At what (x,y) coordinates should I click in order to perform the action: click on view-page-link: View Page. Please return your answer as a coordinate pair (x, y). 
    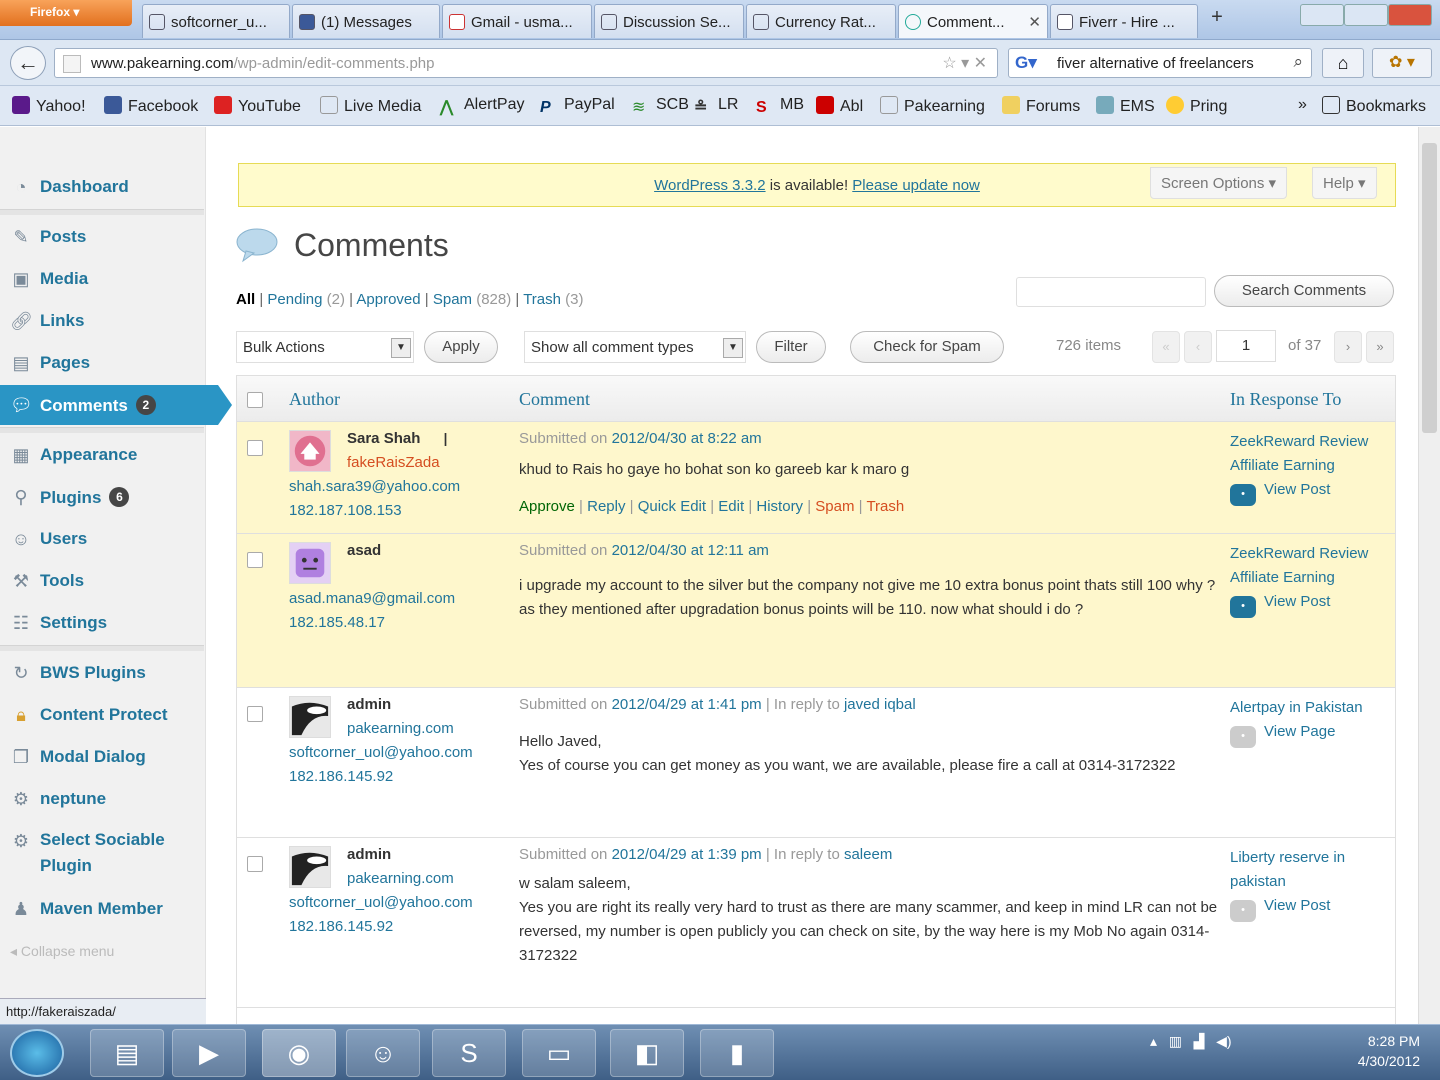
    Looking at the image, I should click on (1299, 731).